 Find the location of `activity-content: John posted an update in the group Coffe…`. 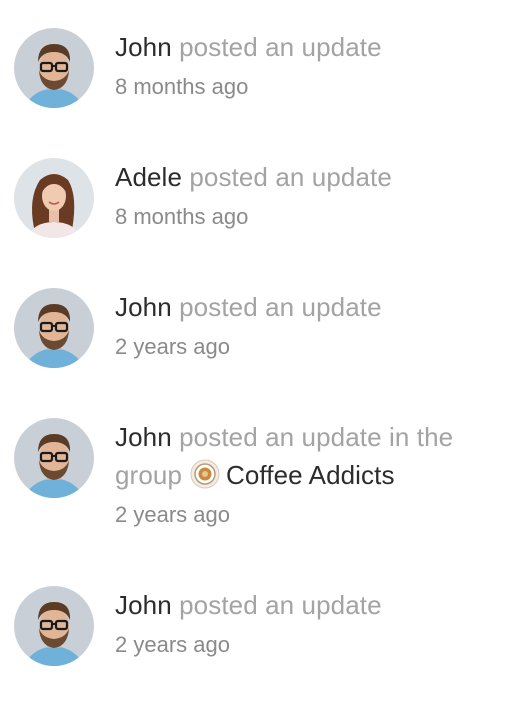

activity-content: John posted an update in the group Coffe… is located at coordinates (310, 474).